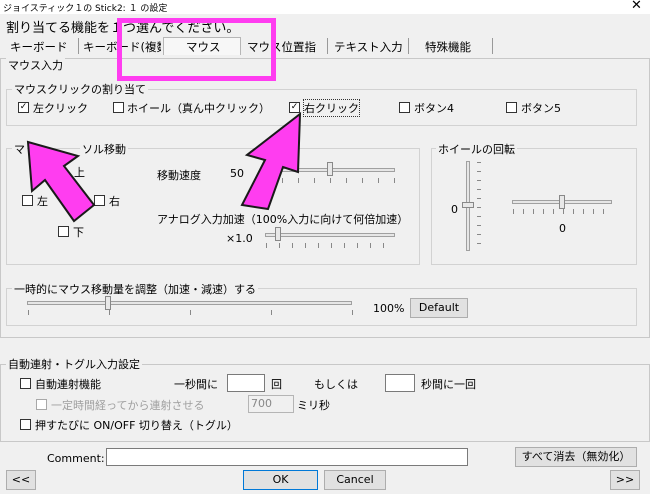  What do you see at coordinates (164, 167) in the screenshot?
I see `annotation-arrows` at bounding box center [164, 167].